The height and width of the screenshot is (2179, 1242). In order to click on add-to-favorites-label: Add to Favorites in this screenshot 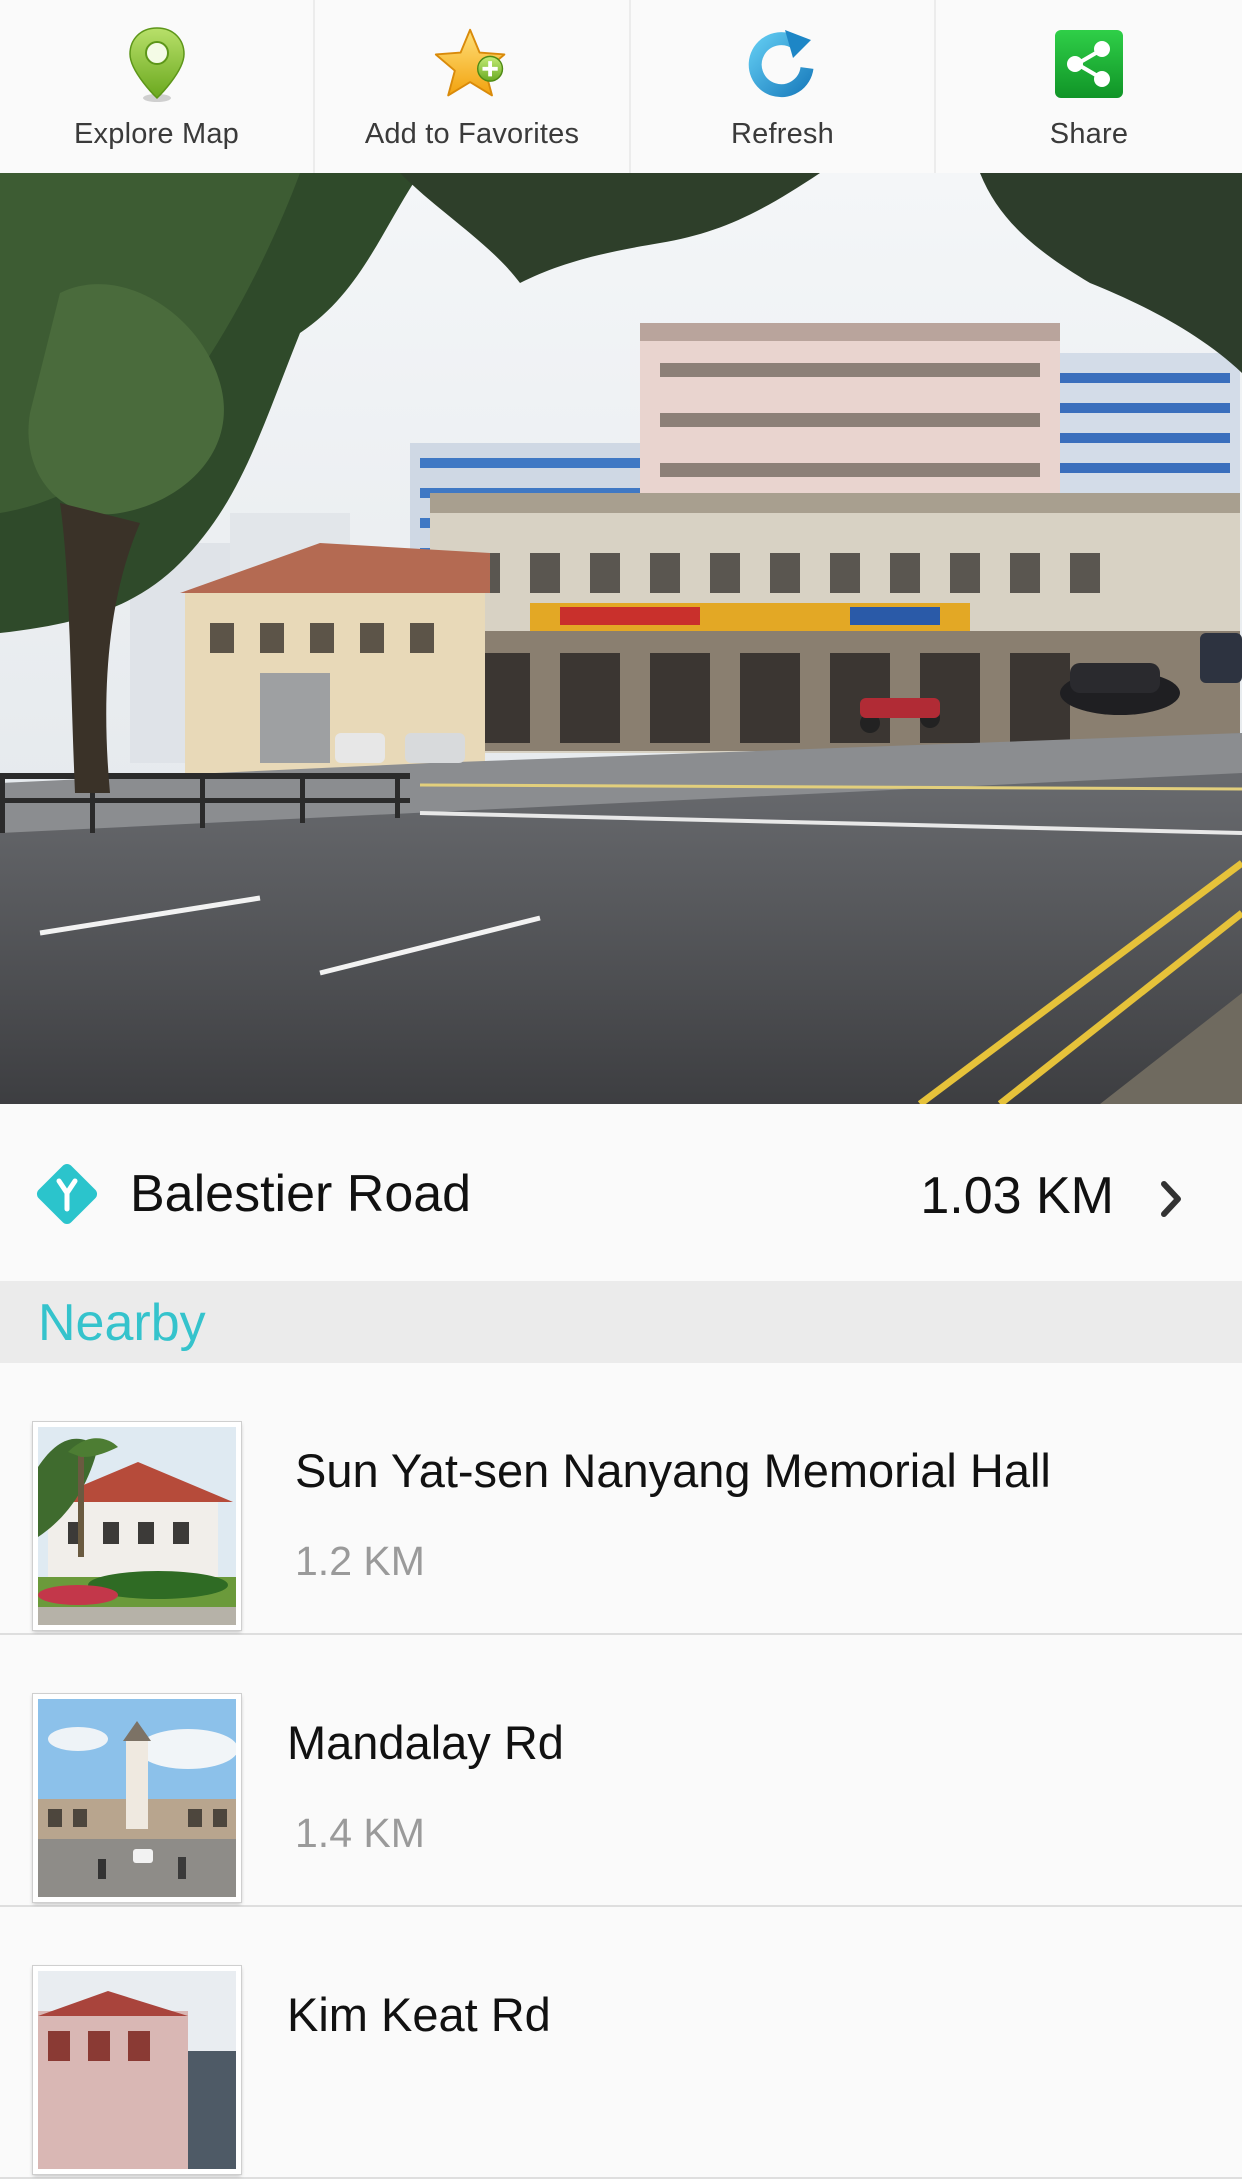, I will do `click(472, 134)`.